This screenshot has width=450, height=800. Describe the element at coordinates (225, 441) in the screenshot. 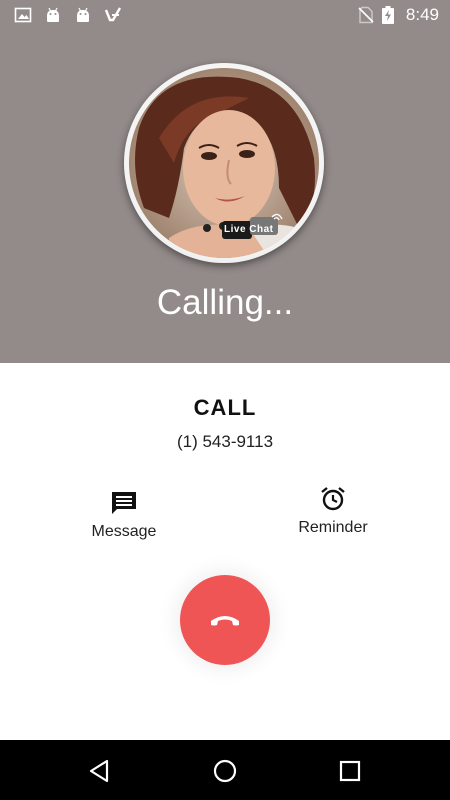

I see `contact-number: (1) 543-9113` at that location.